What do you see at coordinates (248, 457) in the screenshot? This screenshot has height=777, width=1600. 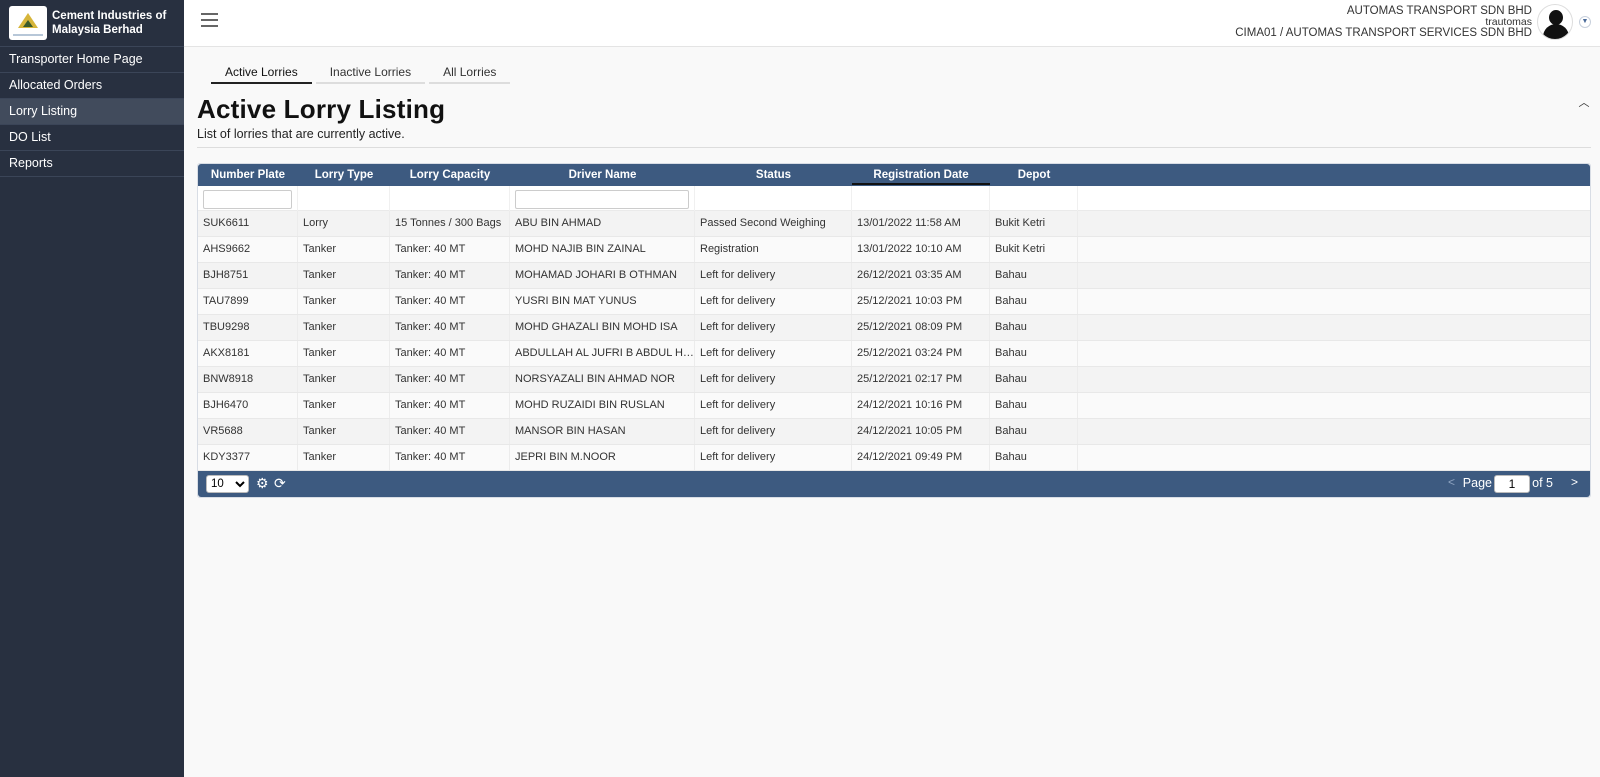 I see `cell-number-plate: KDY3377` at bounding box center [248, 457].